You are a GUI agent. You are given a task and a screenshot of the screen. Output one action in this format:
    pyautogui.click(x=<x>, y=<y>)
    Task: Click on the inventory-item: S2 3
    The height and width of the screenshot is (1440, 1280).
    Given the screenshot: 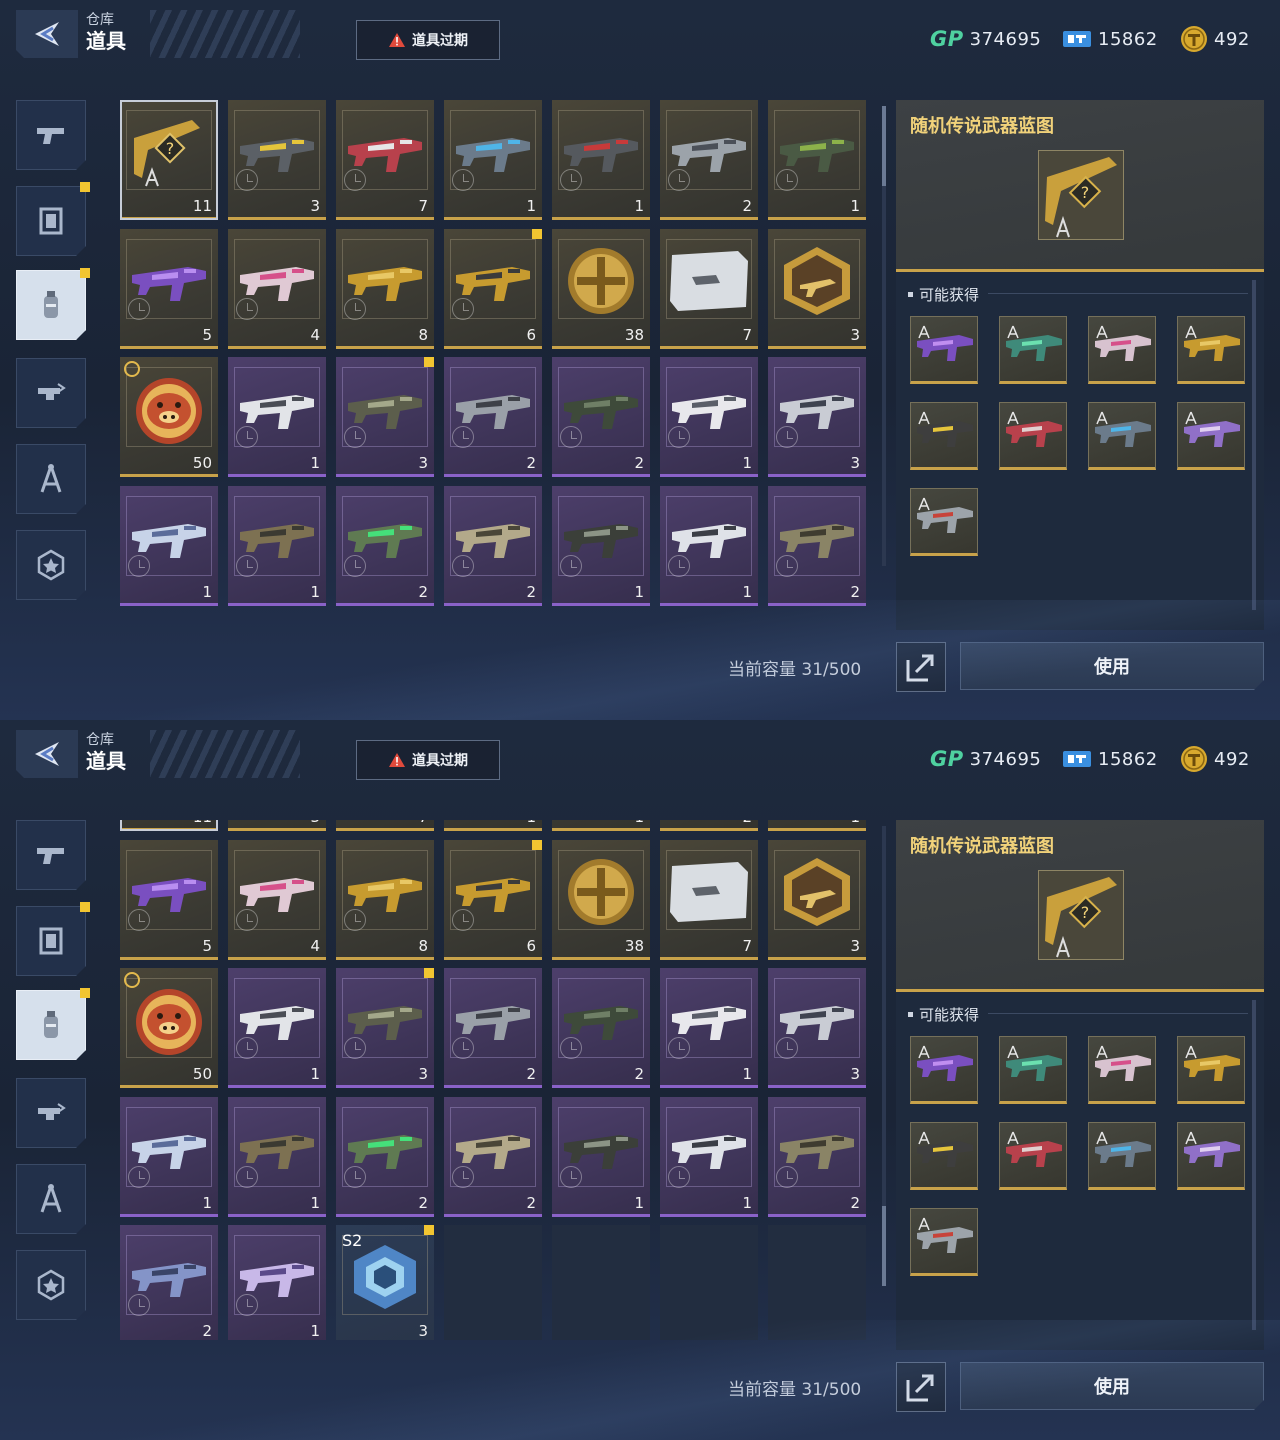 What is the action you would take?
    pyautogui.click(x=385, y=1282)
    